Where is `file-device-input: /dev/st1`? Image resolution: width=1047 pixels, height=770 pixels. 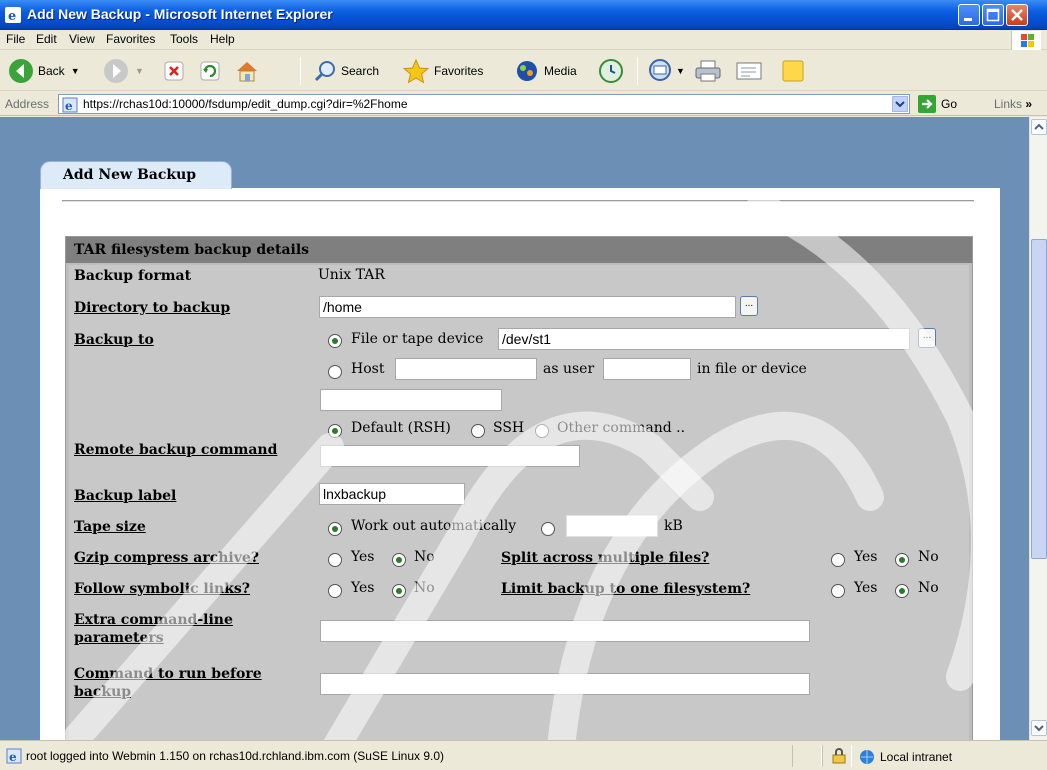 file-device-input: /dev/st1 is located at coordinates (704, 339).